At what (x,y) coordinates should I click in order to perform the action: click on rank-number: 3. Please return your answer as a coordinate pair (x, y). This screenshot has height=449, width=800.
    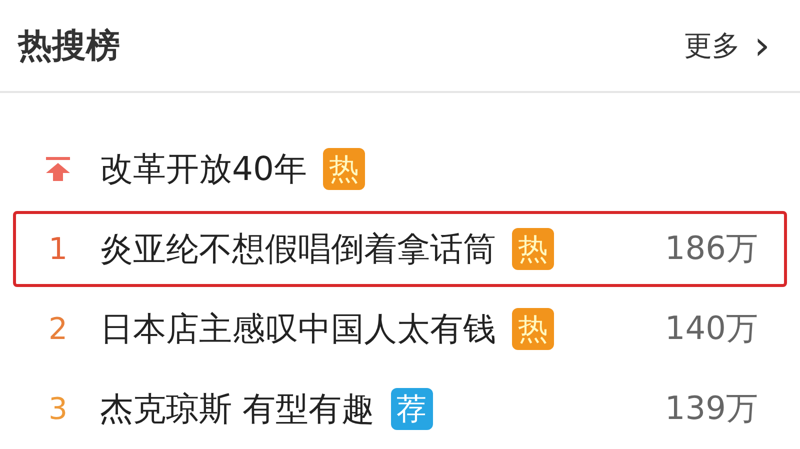
    Looking at the image, I should click on (58, 409).